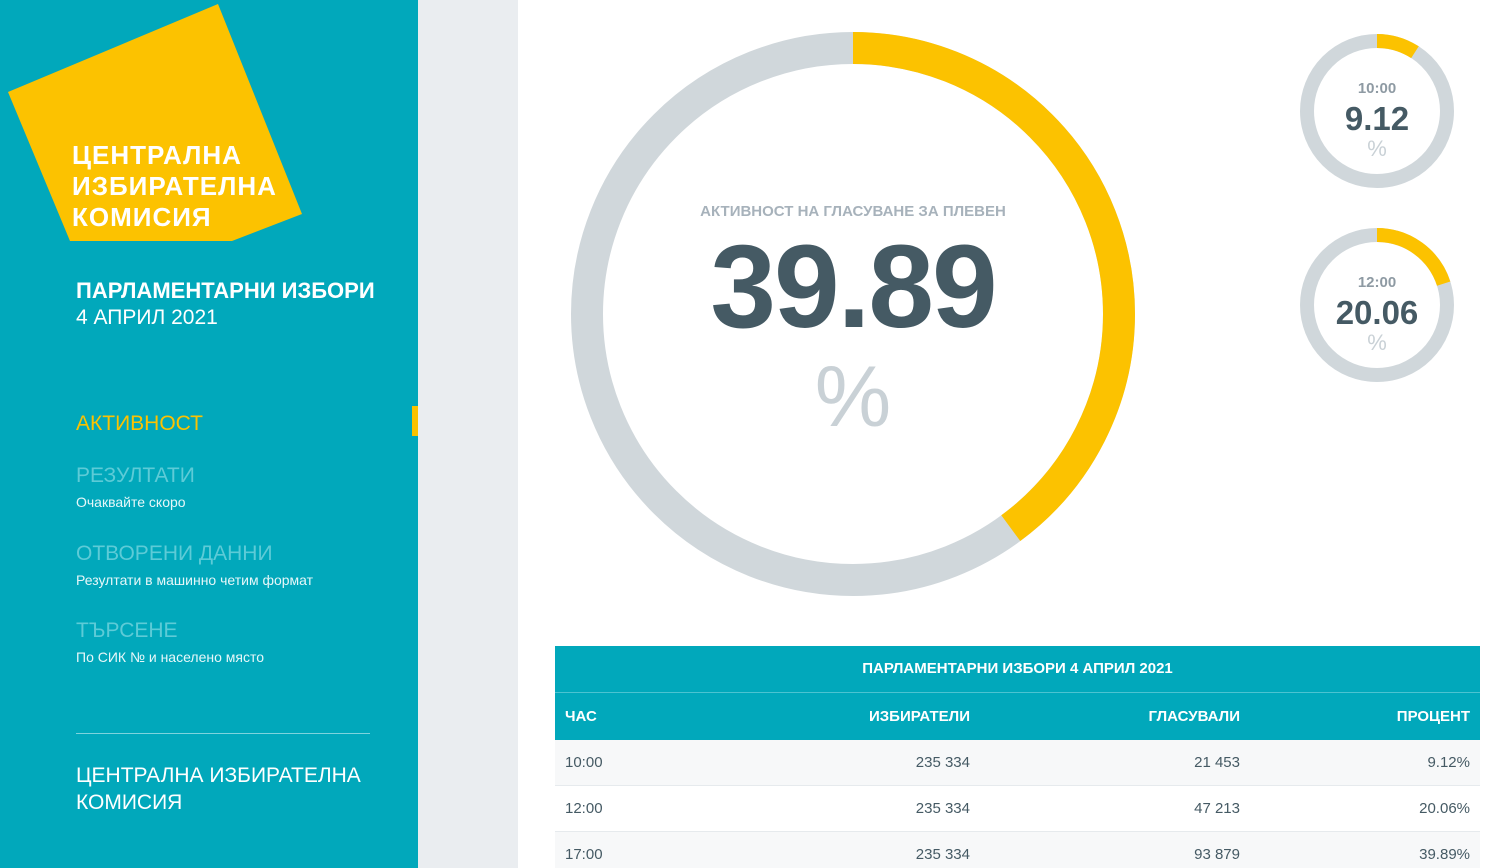 This screenshot has width=1496, height=868. I want to click on nav-item-label: ТЪРСЕНЕ, so click(127, 630).